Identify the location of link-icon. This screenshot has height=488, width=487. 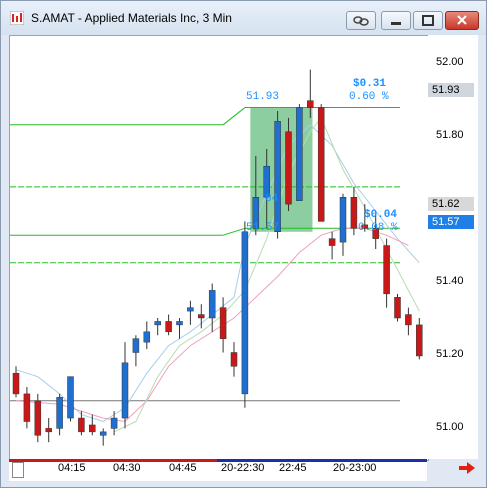
(361, 21).